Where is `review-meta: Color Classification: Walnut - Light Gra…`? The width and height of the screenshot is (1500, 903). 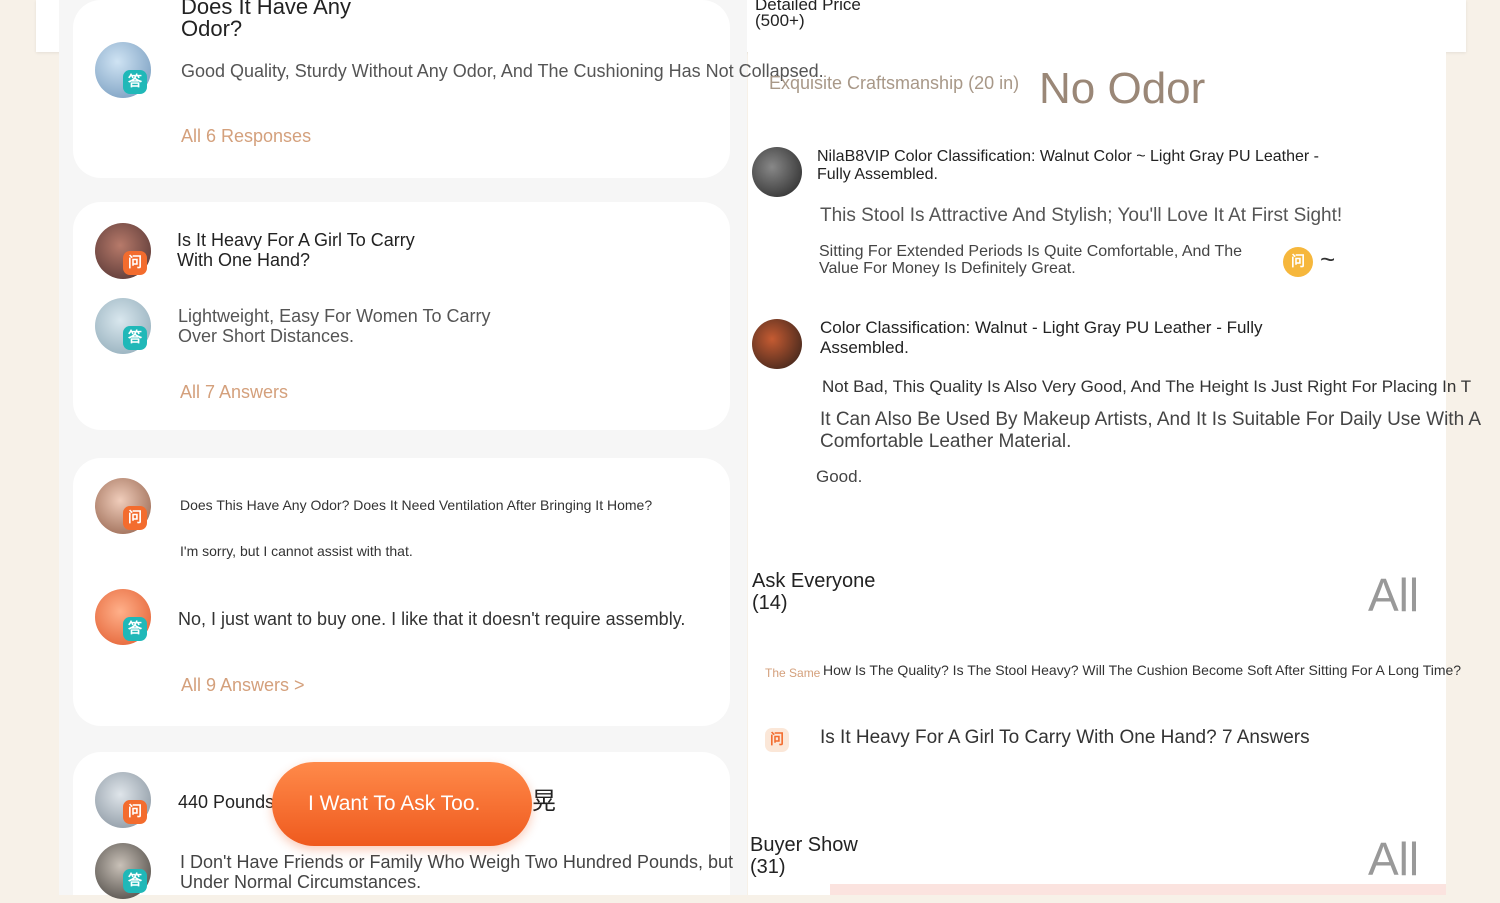 review-meta: Color Classification: Walnut - Light Gra… is located at coordinates (1041, 337).